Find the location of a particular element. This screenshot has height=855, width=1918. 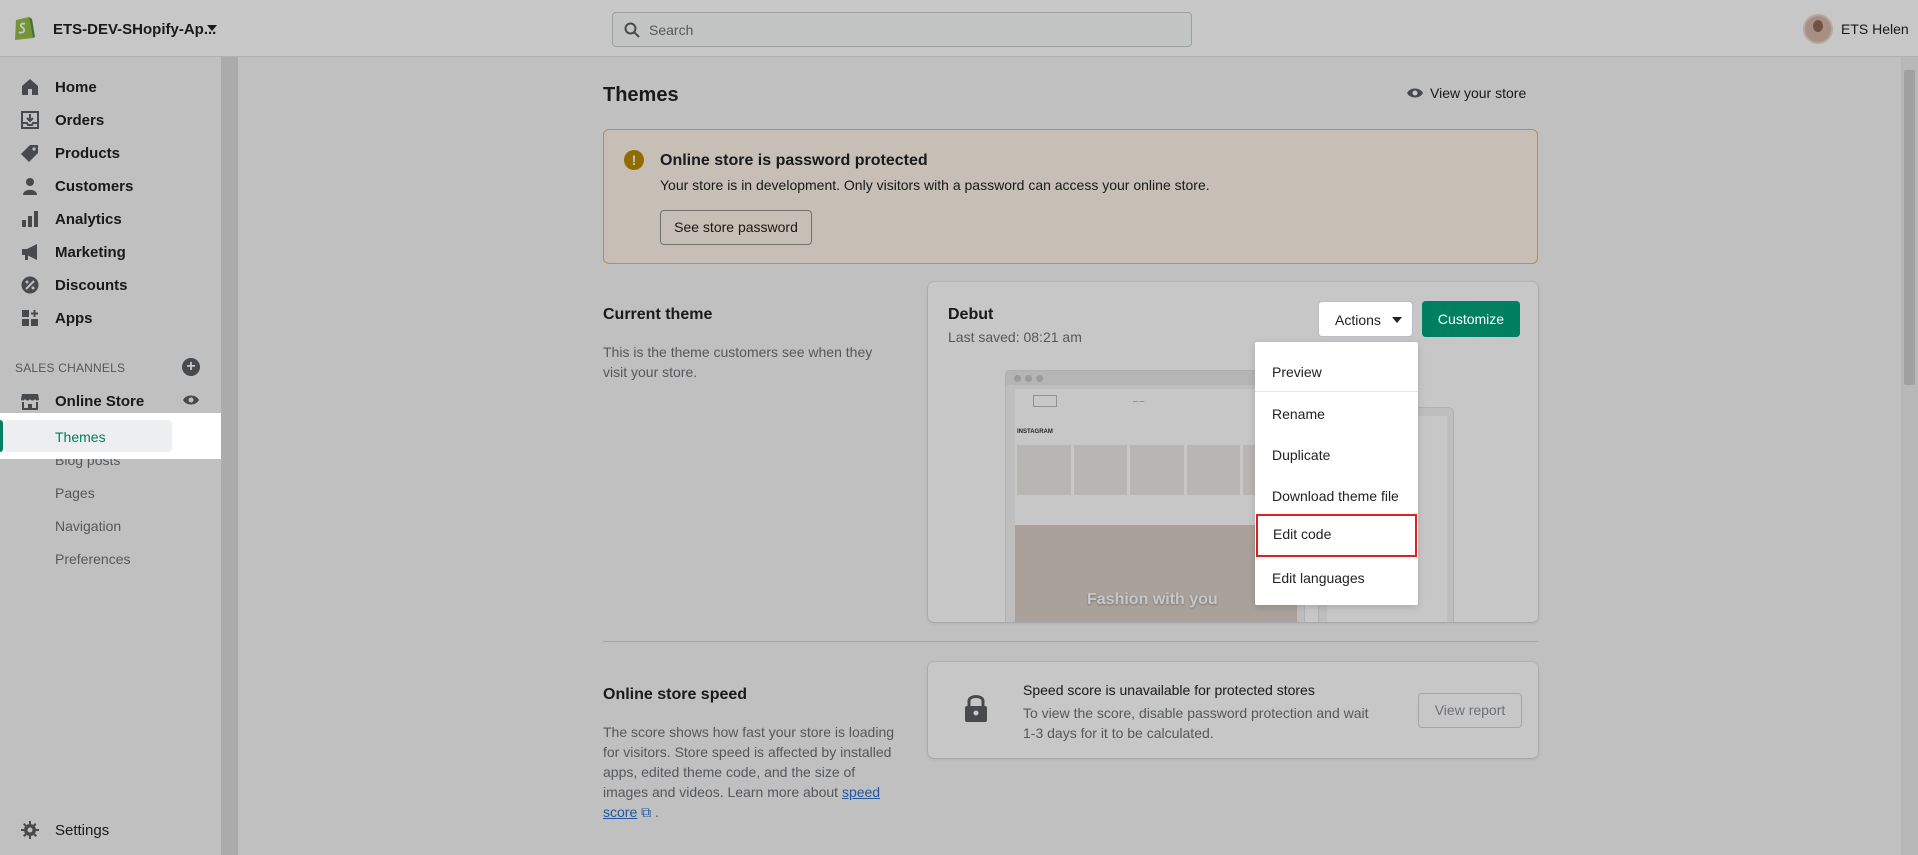

menu-item-preview: Preview is located at coordinates (1336, 372).